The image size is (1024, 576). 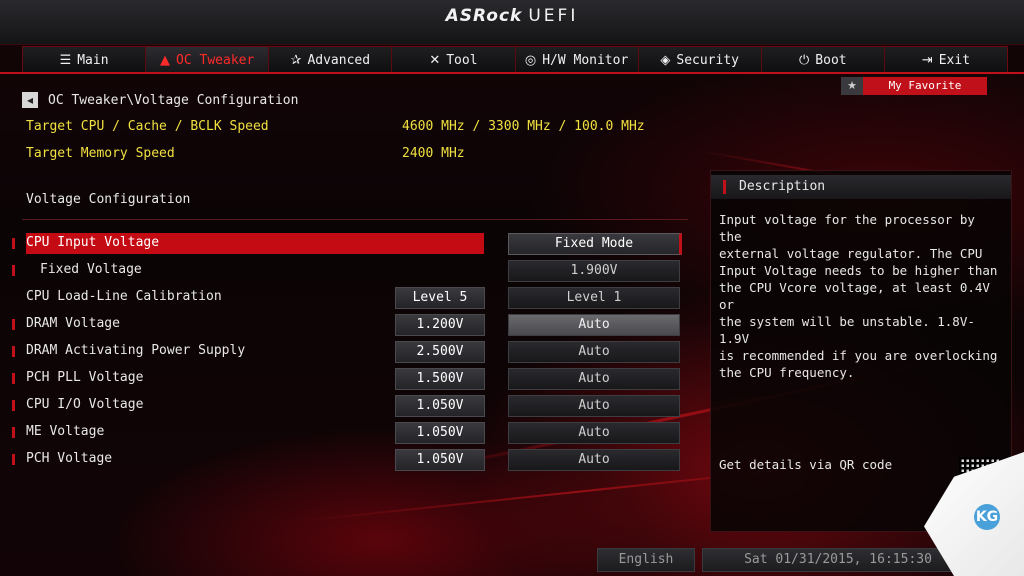 I want to click on tab-main: ☰ Main, so click(x=85, y=60).